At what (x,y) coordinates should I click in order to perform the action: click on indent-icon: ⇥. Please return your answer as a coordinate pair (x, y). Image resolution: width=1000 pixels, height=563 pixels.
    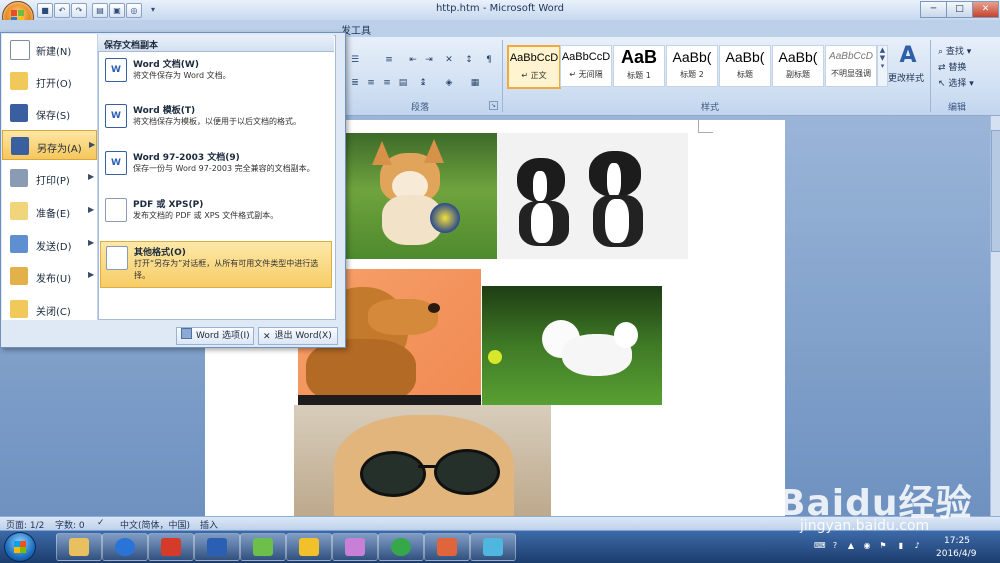
    Looking at the image, I should click on (429, 60).